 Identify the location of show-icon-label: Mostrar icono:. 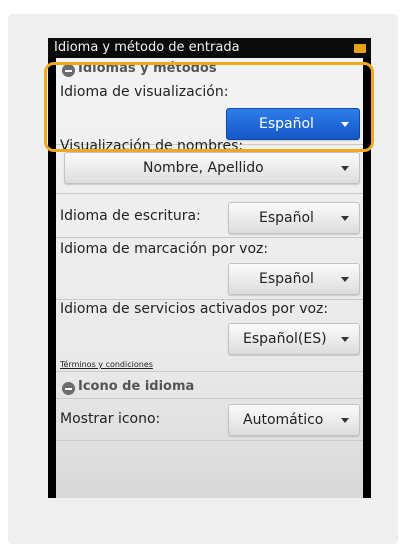
(110, 419).